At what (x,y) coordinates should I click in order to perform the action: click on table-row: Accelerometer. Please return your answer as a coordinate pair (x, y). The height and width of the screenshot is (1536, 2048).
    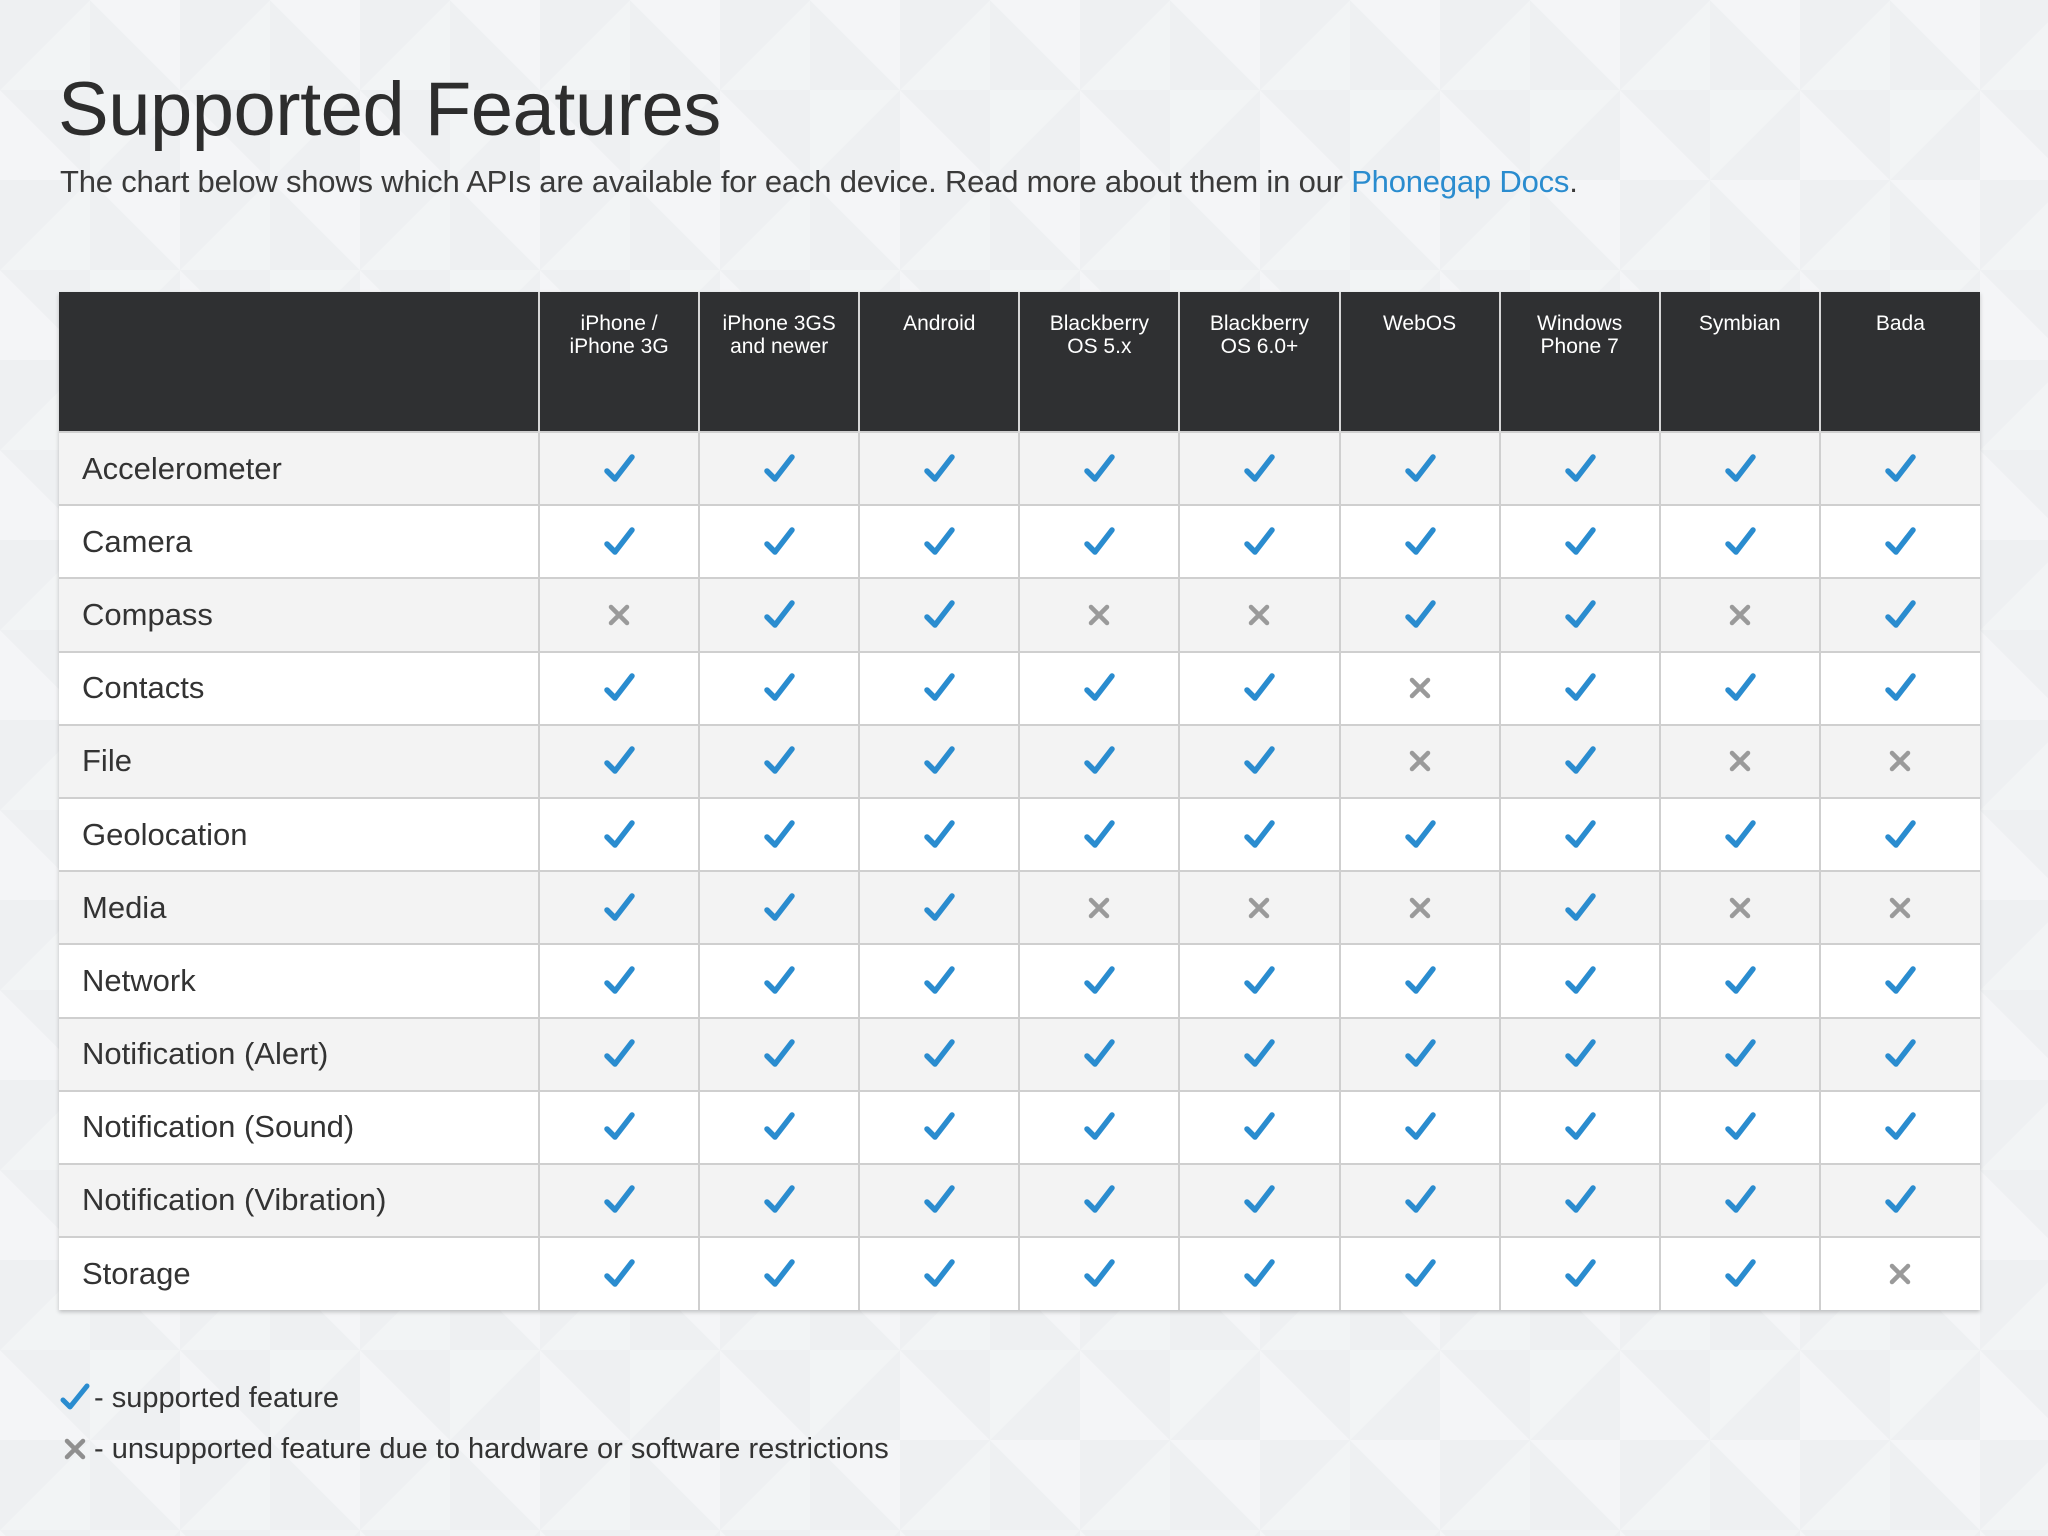
    Looking at the image, I should click on (1019, 468).